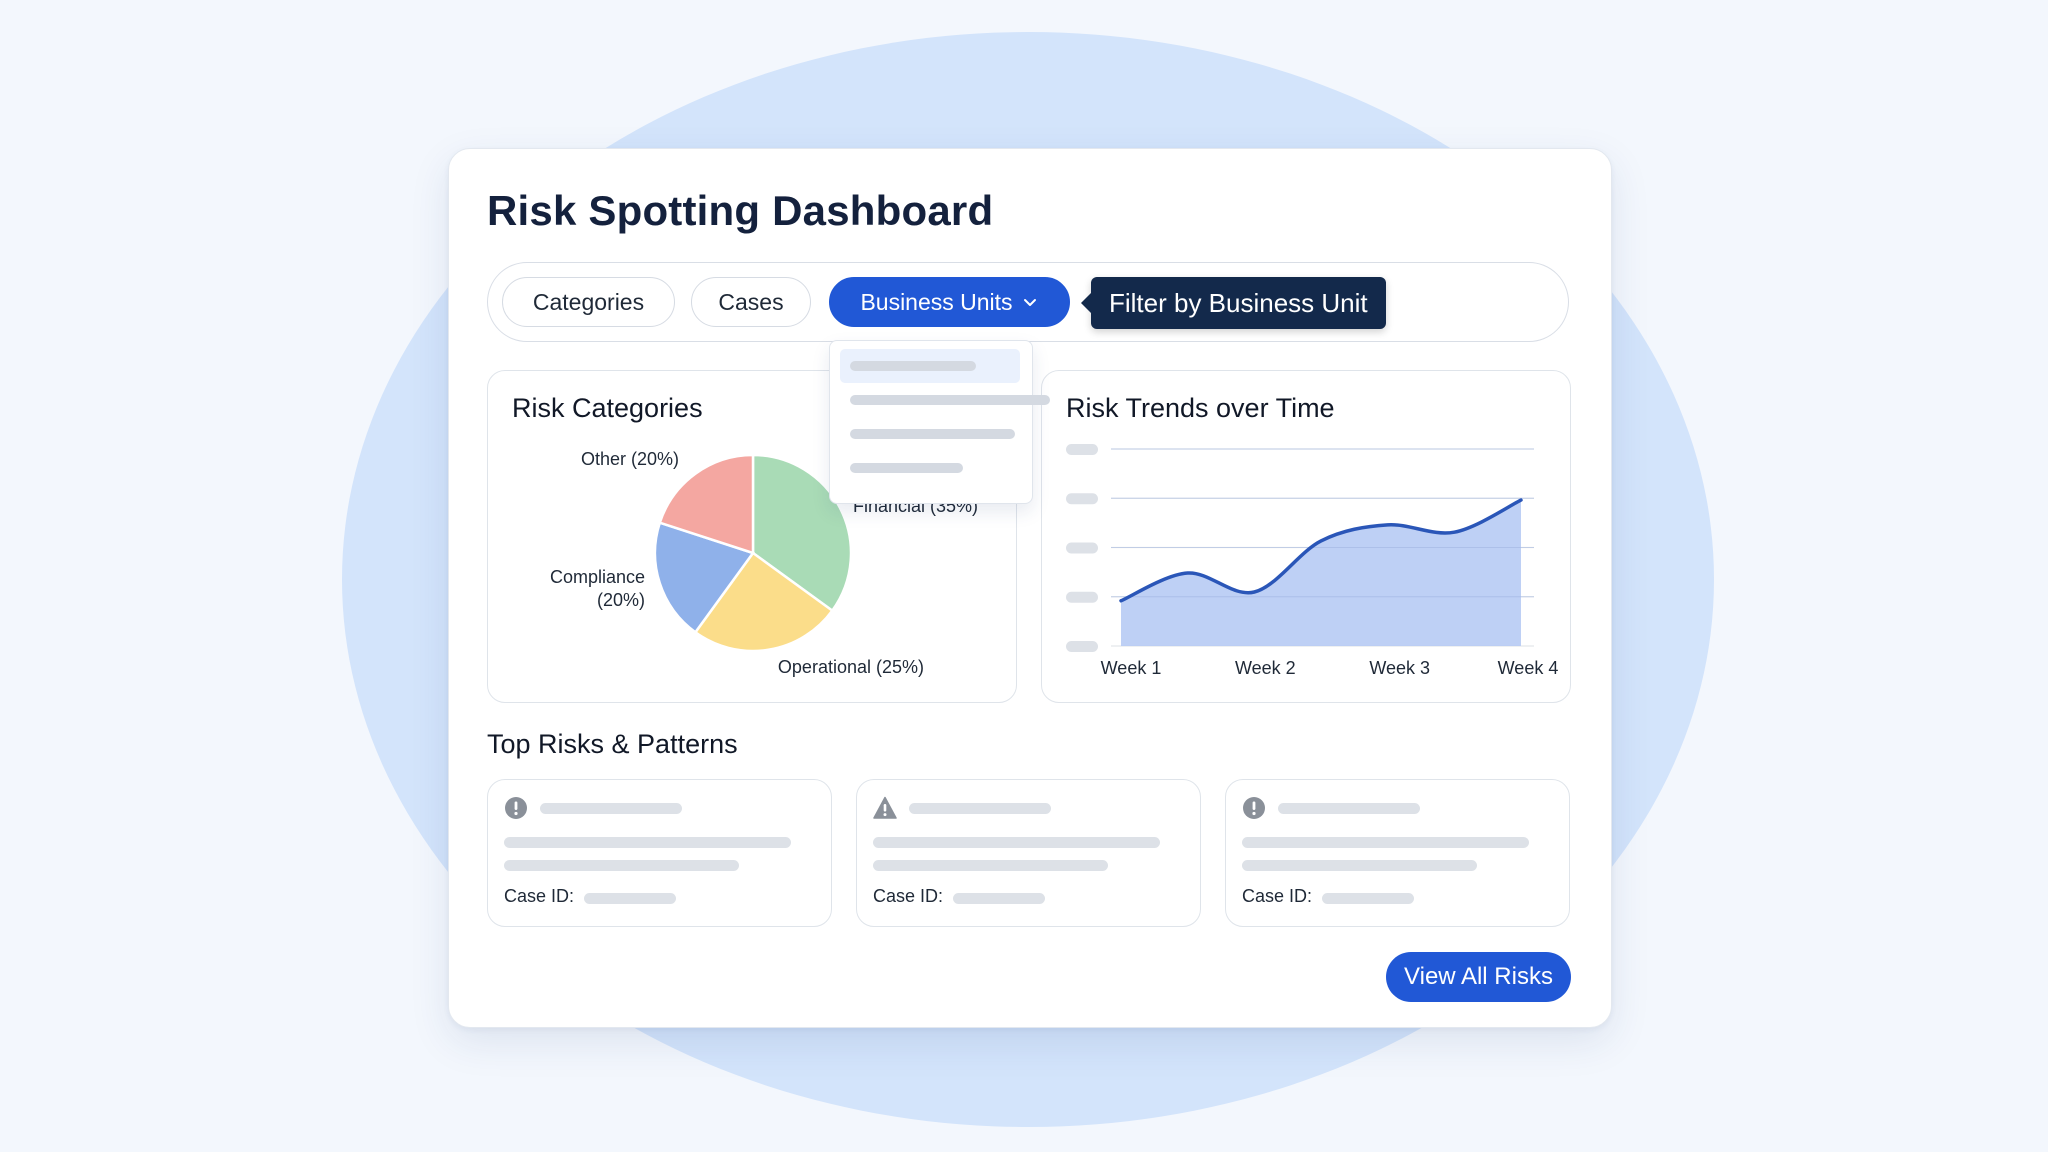 The width and height of the screenshot is (2048, 1152). I want to click on filter-chip-business-units: Business Units, so click(949, 302).